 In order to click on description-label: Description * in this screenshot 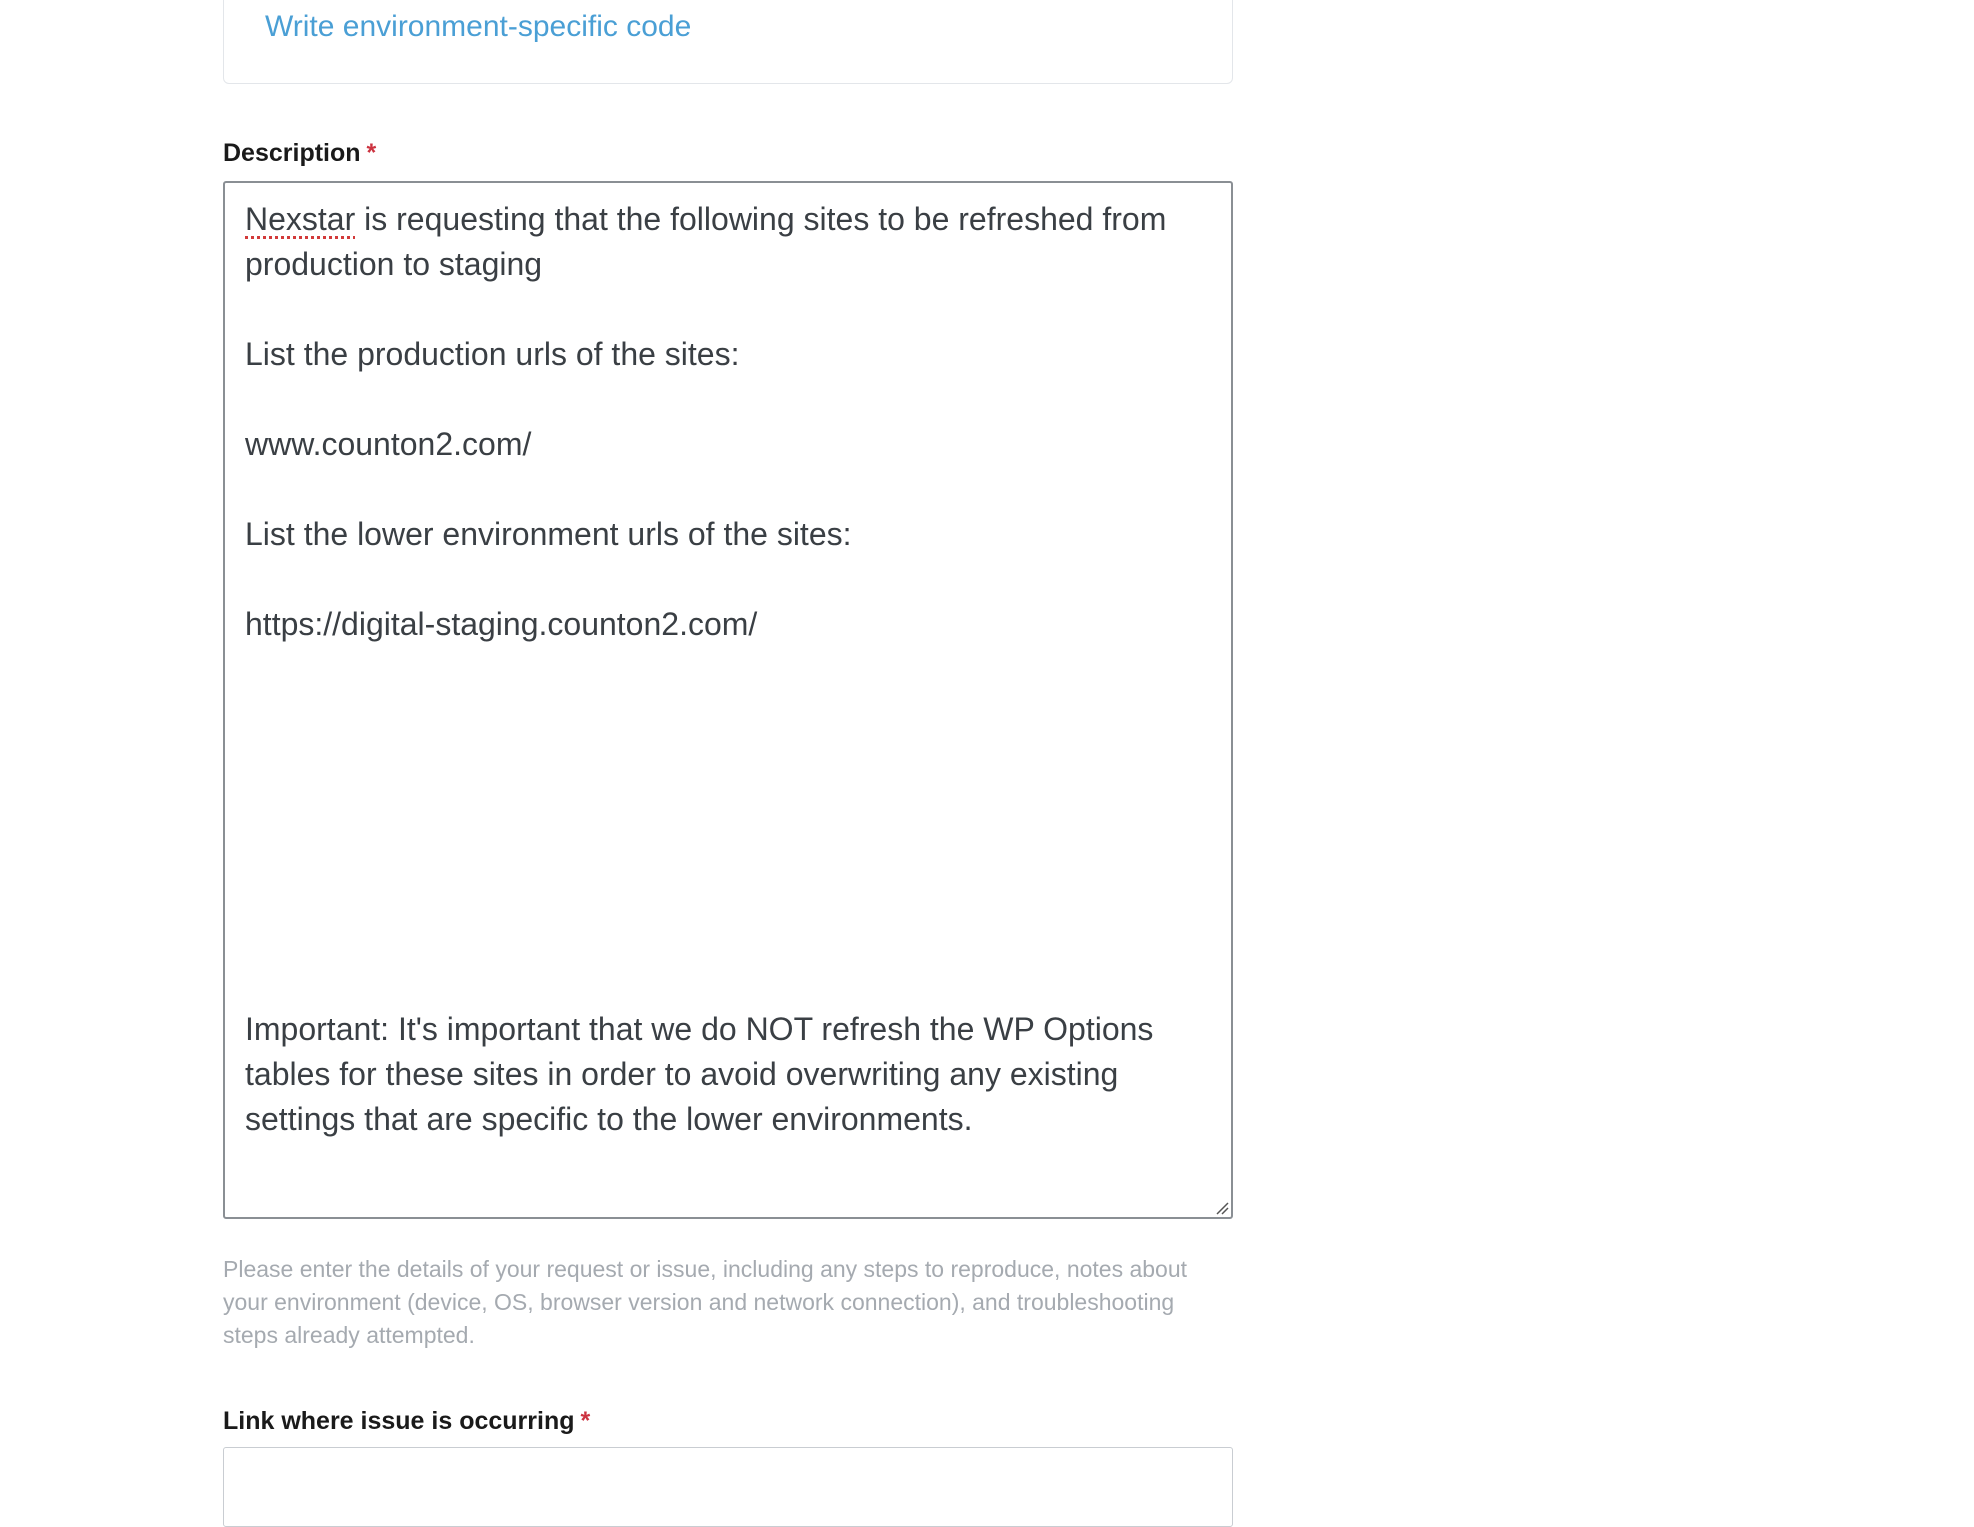, I will do `click(299, 153)`.